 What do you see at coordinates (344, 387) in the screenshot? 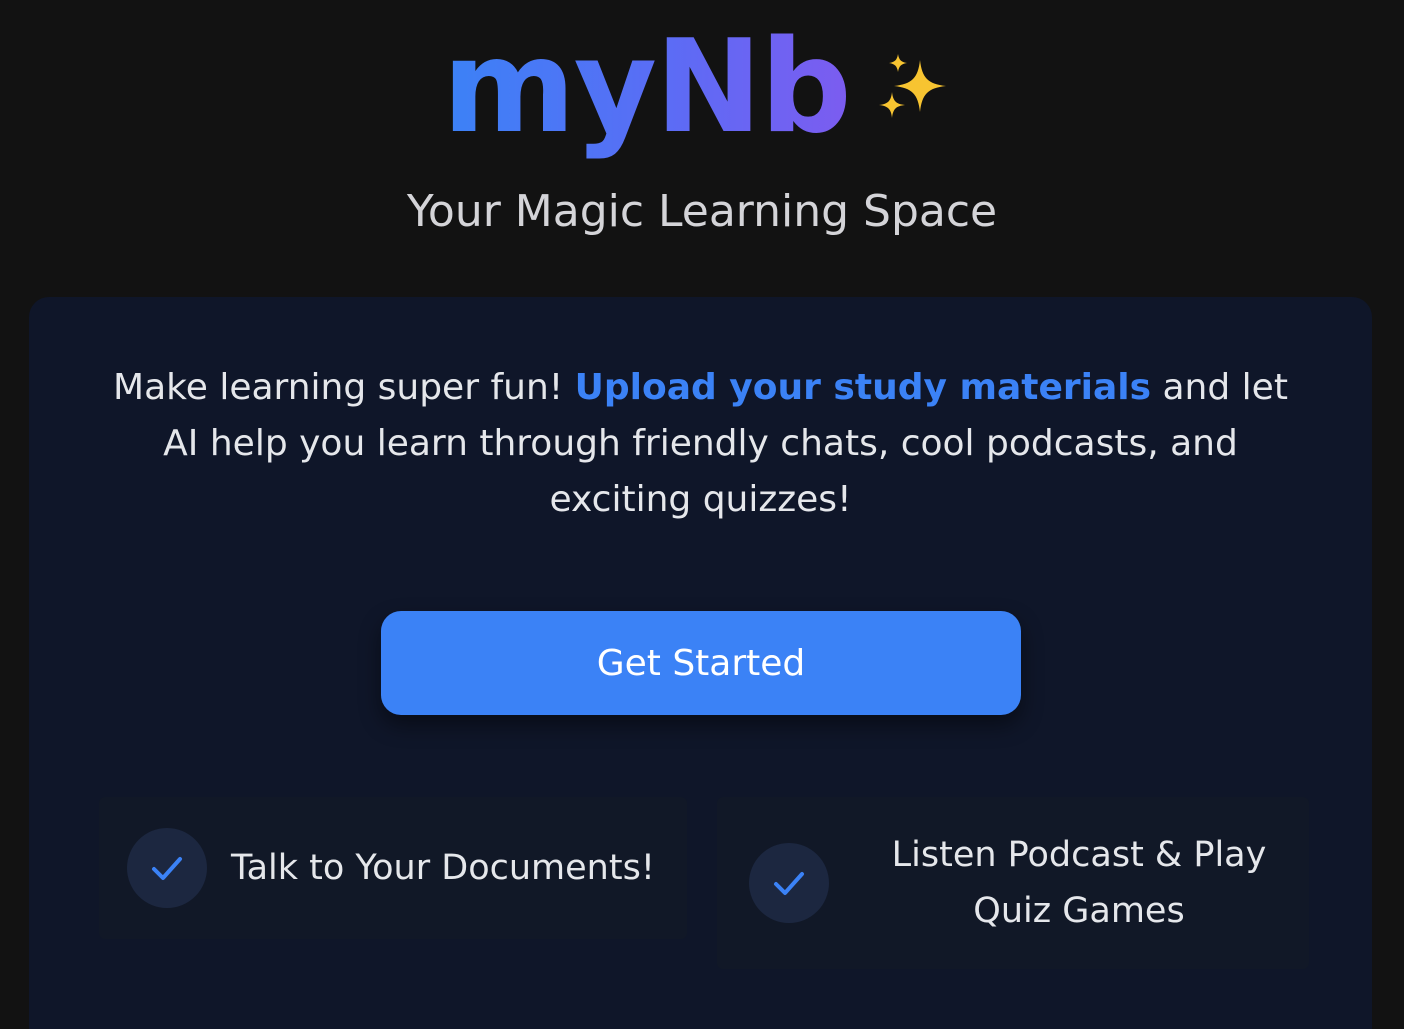
I see `intro-text-start: Make learning super fun!` at bounding box center [344, 387].